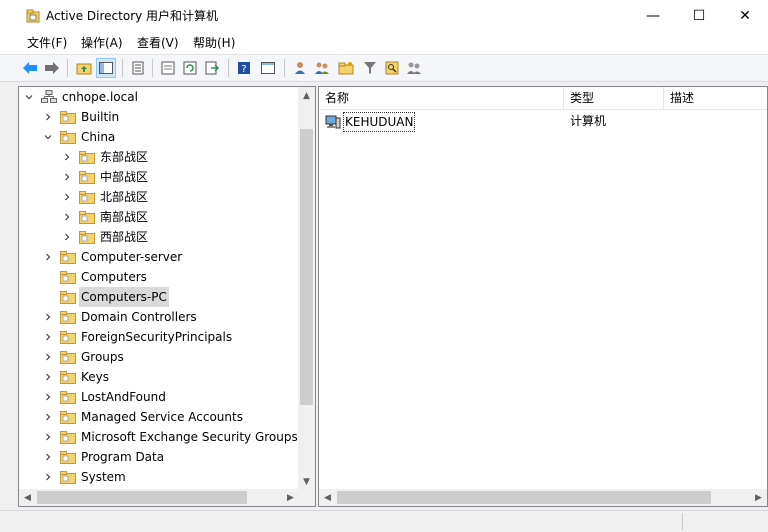  What do you see at coordinates (159, 477) in the screenshot?
I see `tree-item: System` at bounding box center [159, 477].